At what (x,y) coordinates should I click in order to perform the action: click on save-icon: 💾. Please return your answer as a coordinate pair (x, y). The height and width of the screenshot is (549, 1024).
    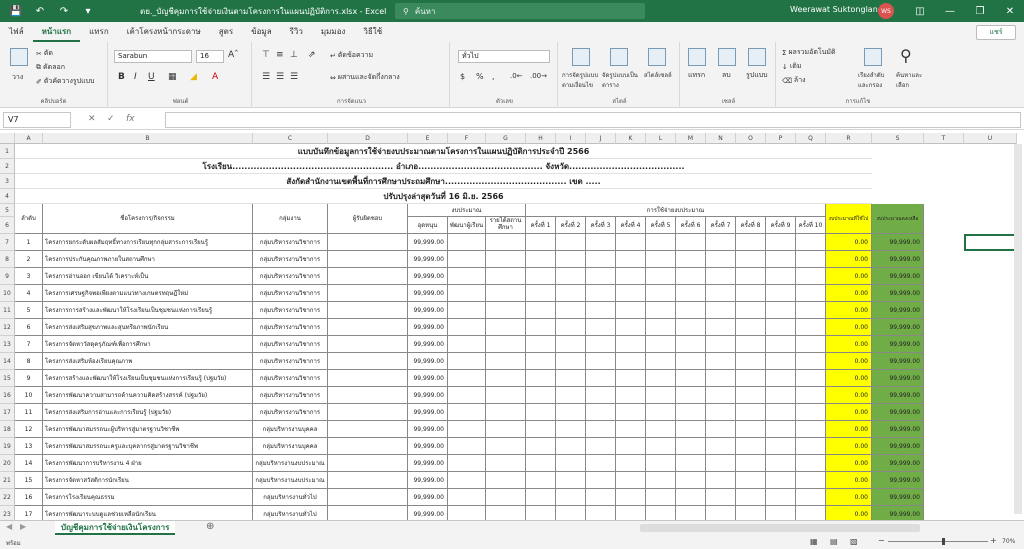
    Looking at the image, I should click on (16, 11).